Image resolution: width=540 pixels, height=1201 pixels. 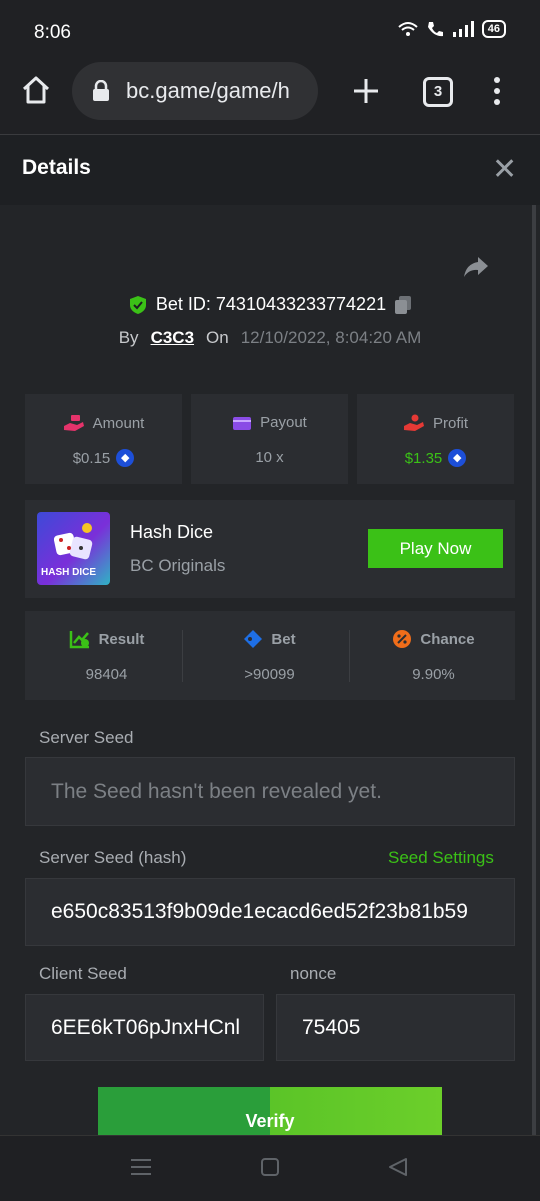 What do you see at coordinates (113, 857) in the screenshot?
I see `server-seed-hash-label: Server Seed (hash)` at bounding box center [113, 857].